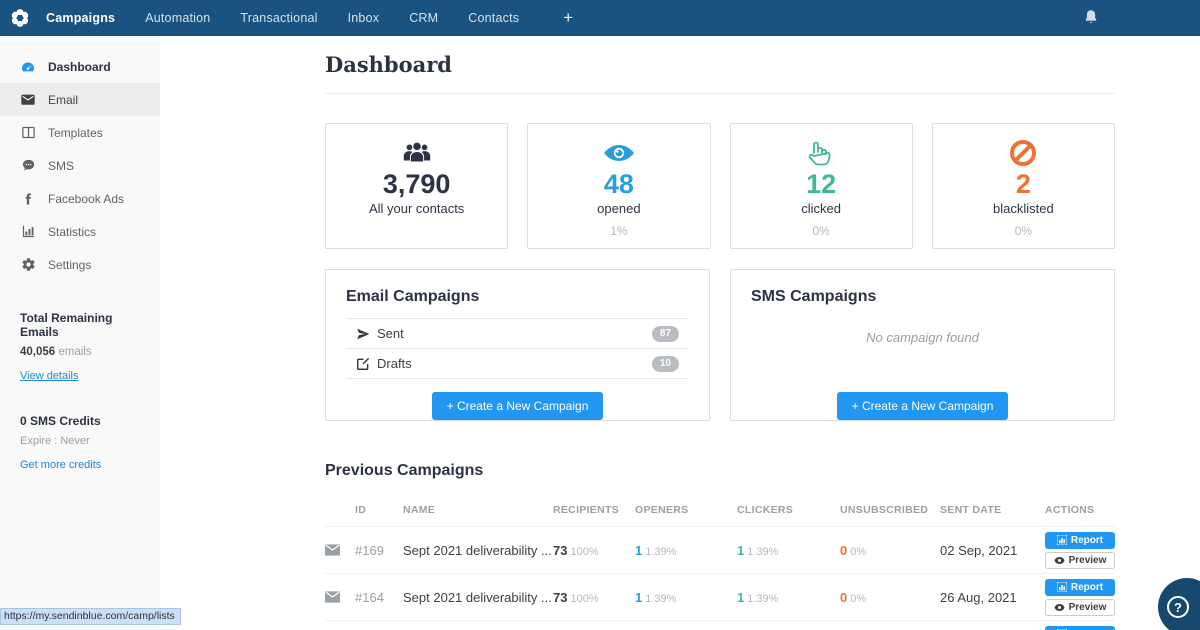  Describe the element at coordinates (1178, 607) in the screenshot. I see `question-mark-icon: ?` at that location.